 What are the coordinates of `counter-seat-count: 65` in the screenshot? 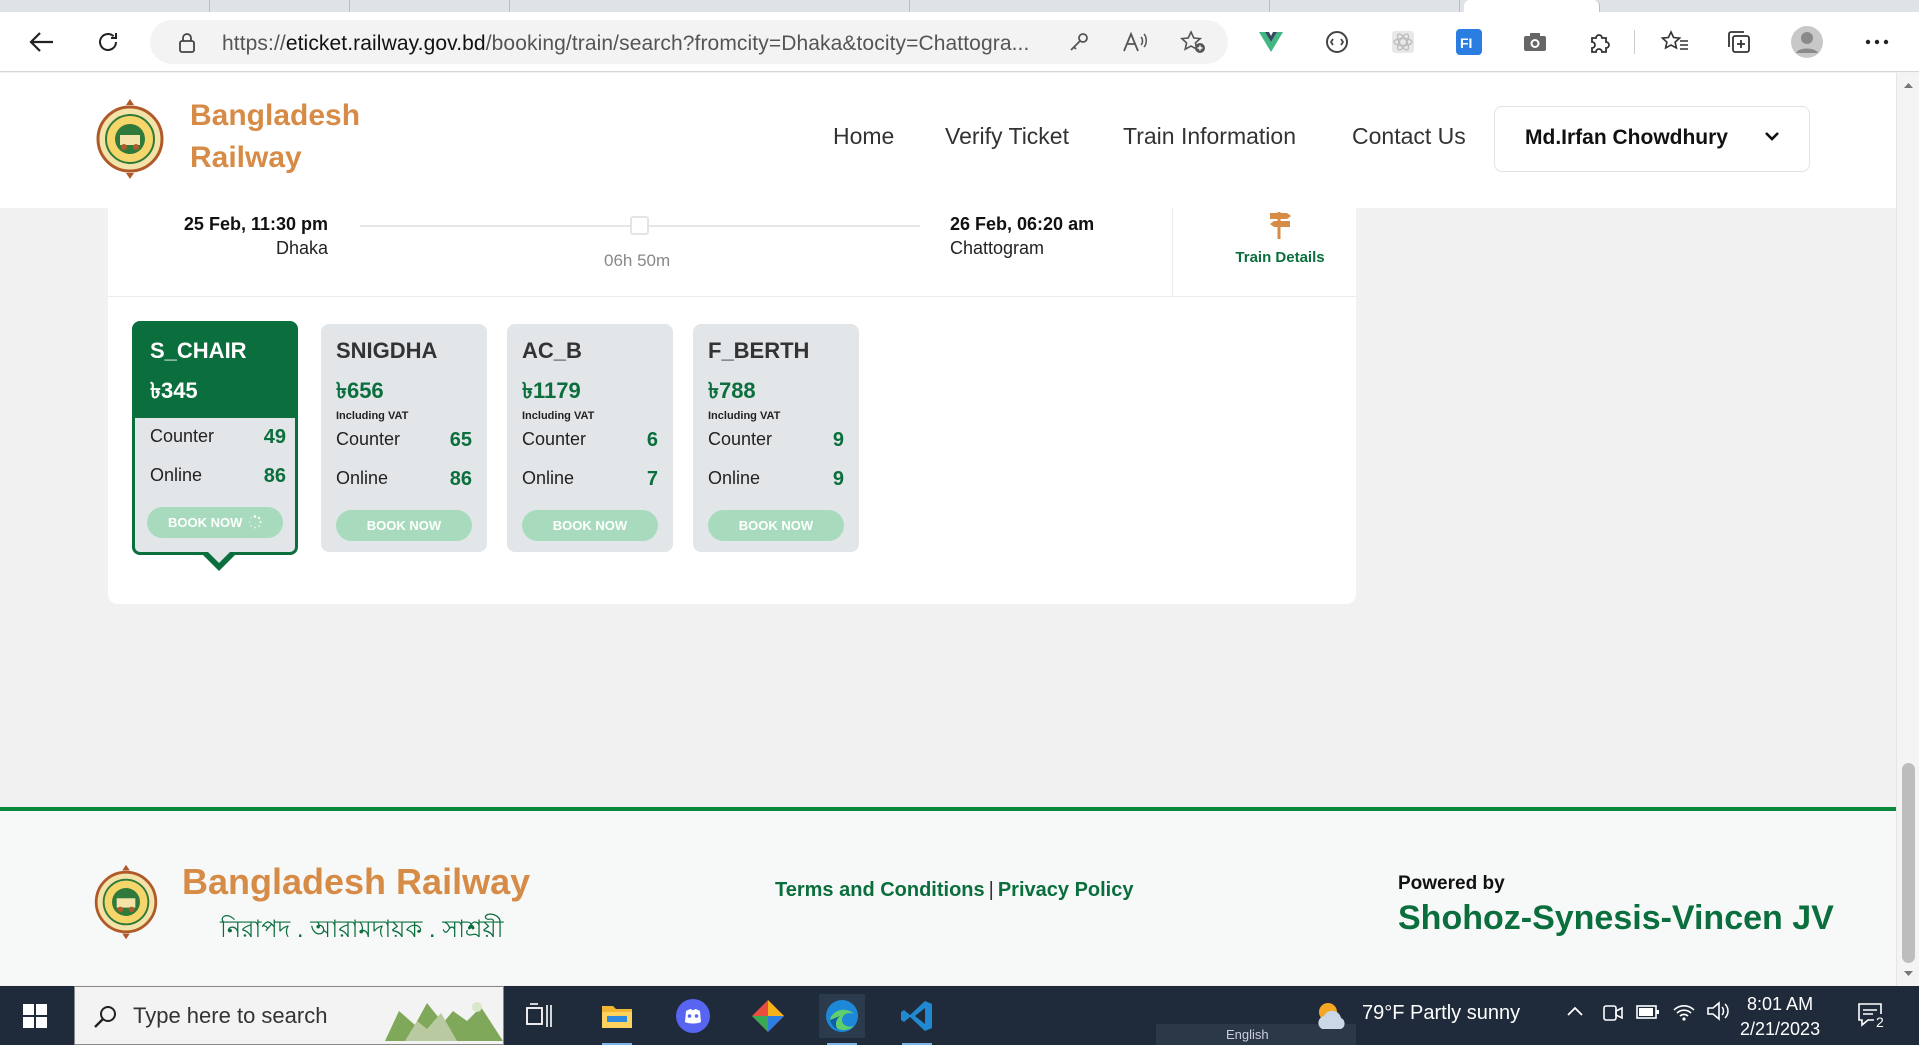 It's located at (460, 440).